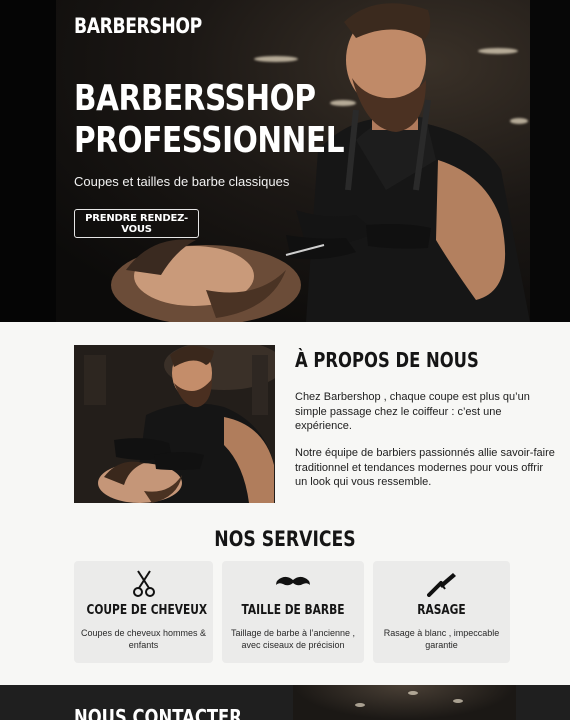 The image size is (570, 720). I want to click on hero-right-shade, so click(550, 161).